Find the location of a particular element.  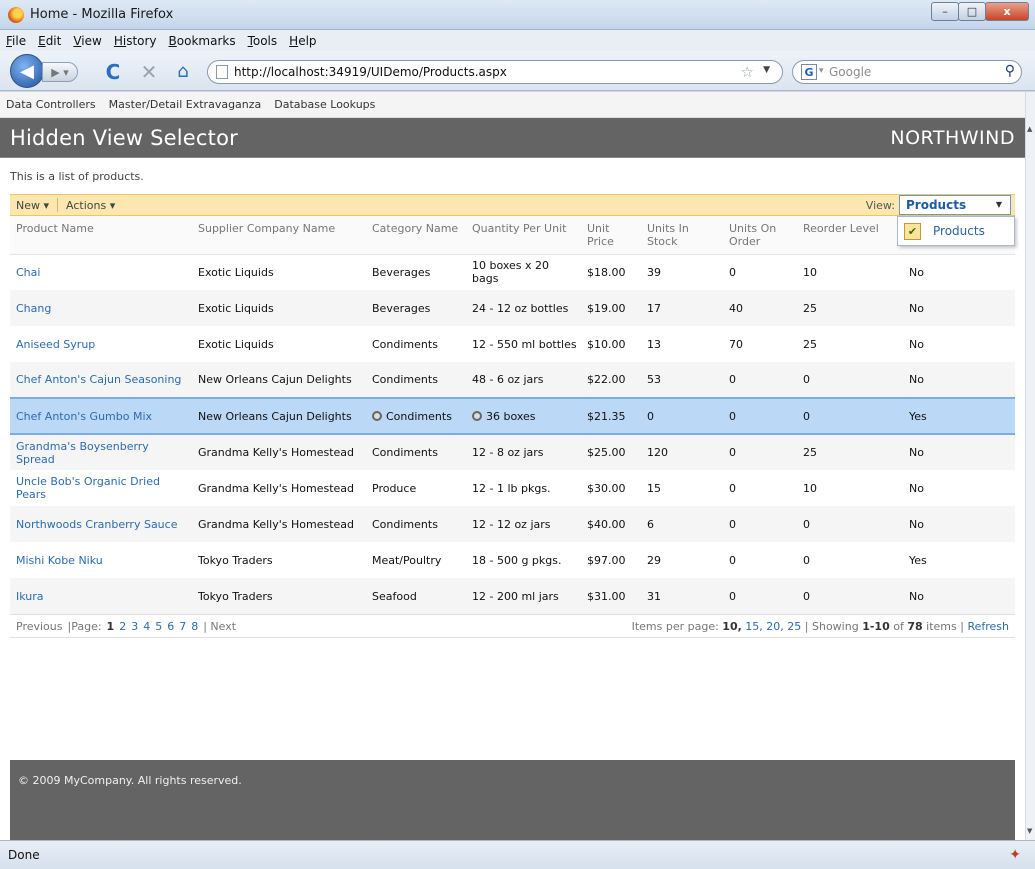

table-cell: No is located at coordinates (959, 452).